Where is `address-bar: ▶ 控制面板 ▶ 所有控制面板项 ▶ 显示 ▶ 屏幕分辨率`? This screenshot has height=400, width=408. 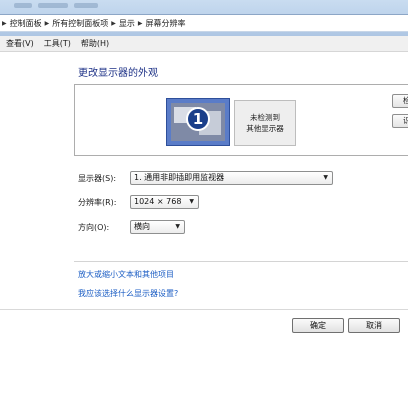
address-bar: ▶ 控制面板 ▶ 所有控制面板项 ▶ 显示 ▶ 屏幕分辨率 is located at coordinates (204, 18).